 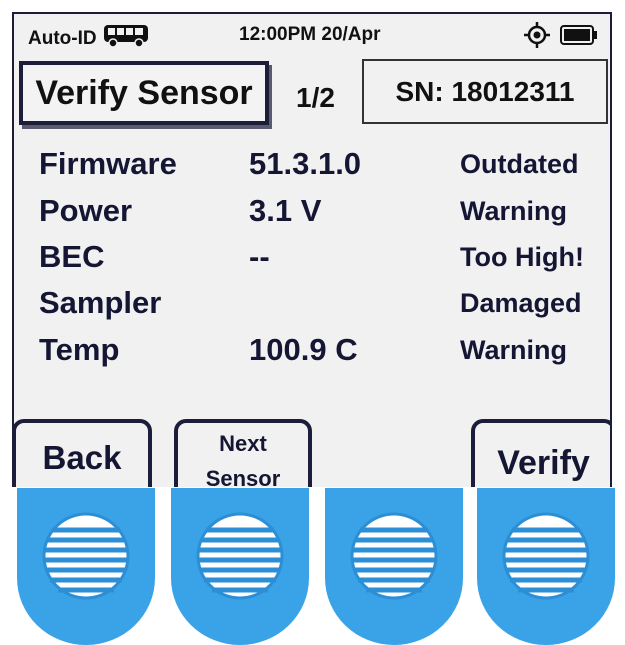 I want to click on info-row-firmware: Firmware 51.3.1.0 Outdated, so click(x=312, y=166).